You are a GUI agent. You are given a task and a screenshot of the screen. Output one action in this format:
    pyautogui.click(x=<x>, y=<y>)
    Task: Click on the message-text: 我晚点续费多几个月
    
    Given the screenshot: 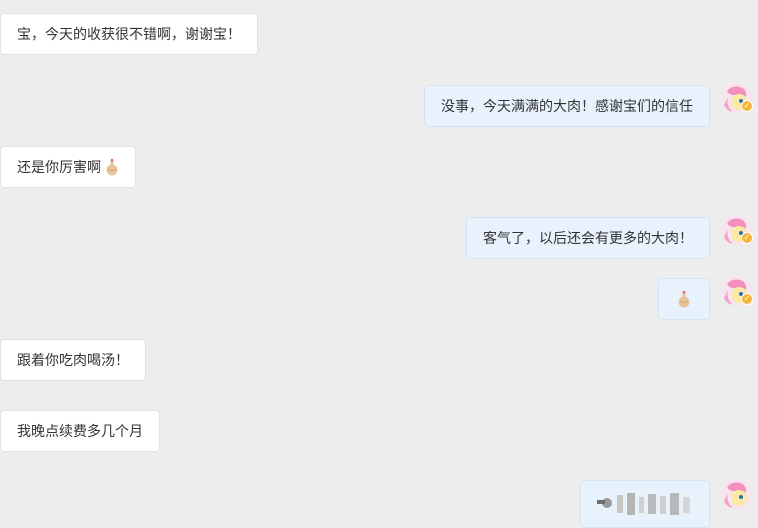 What is the action you would take?
    pyautogui.click(x=80, y=432)
    